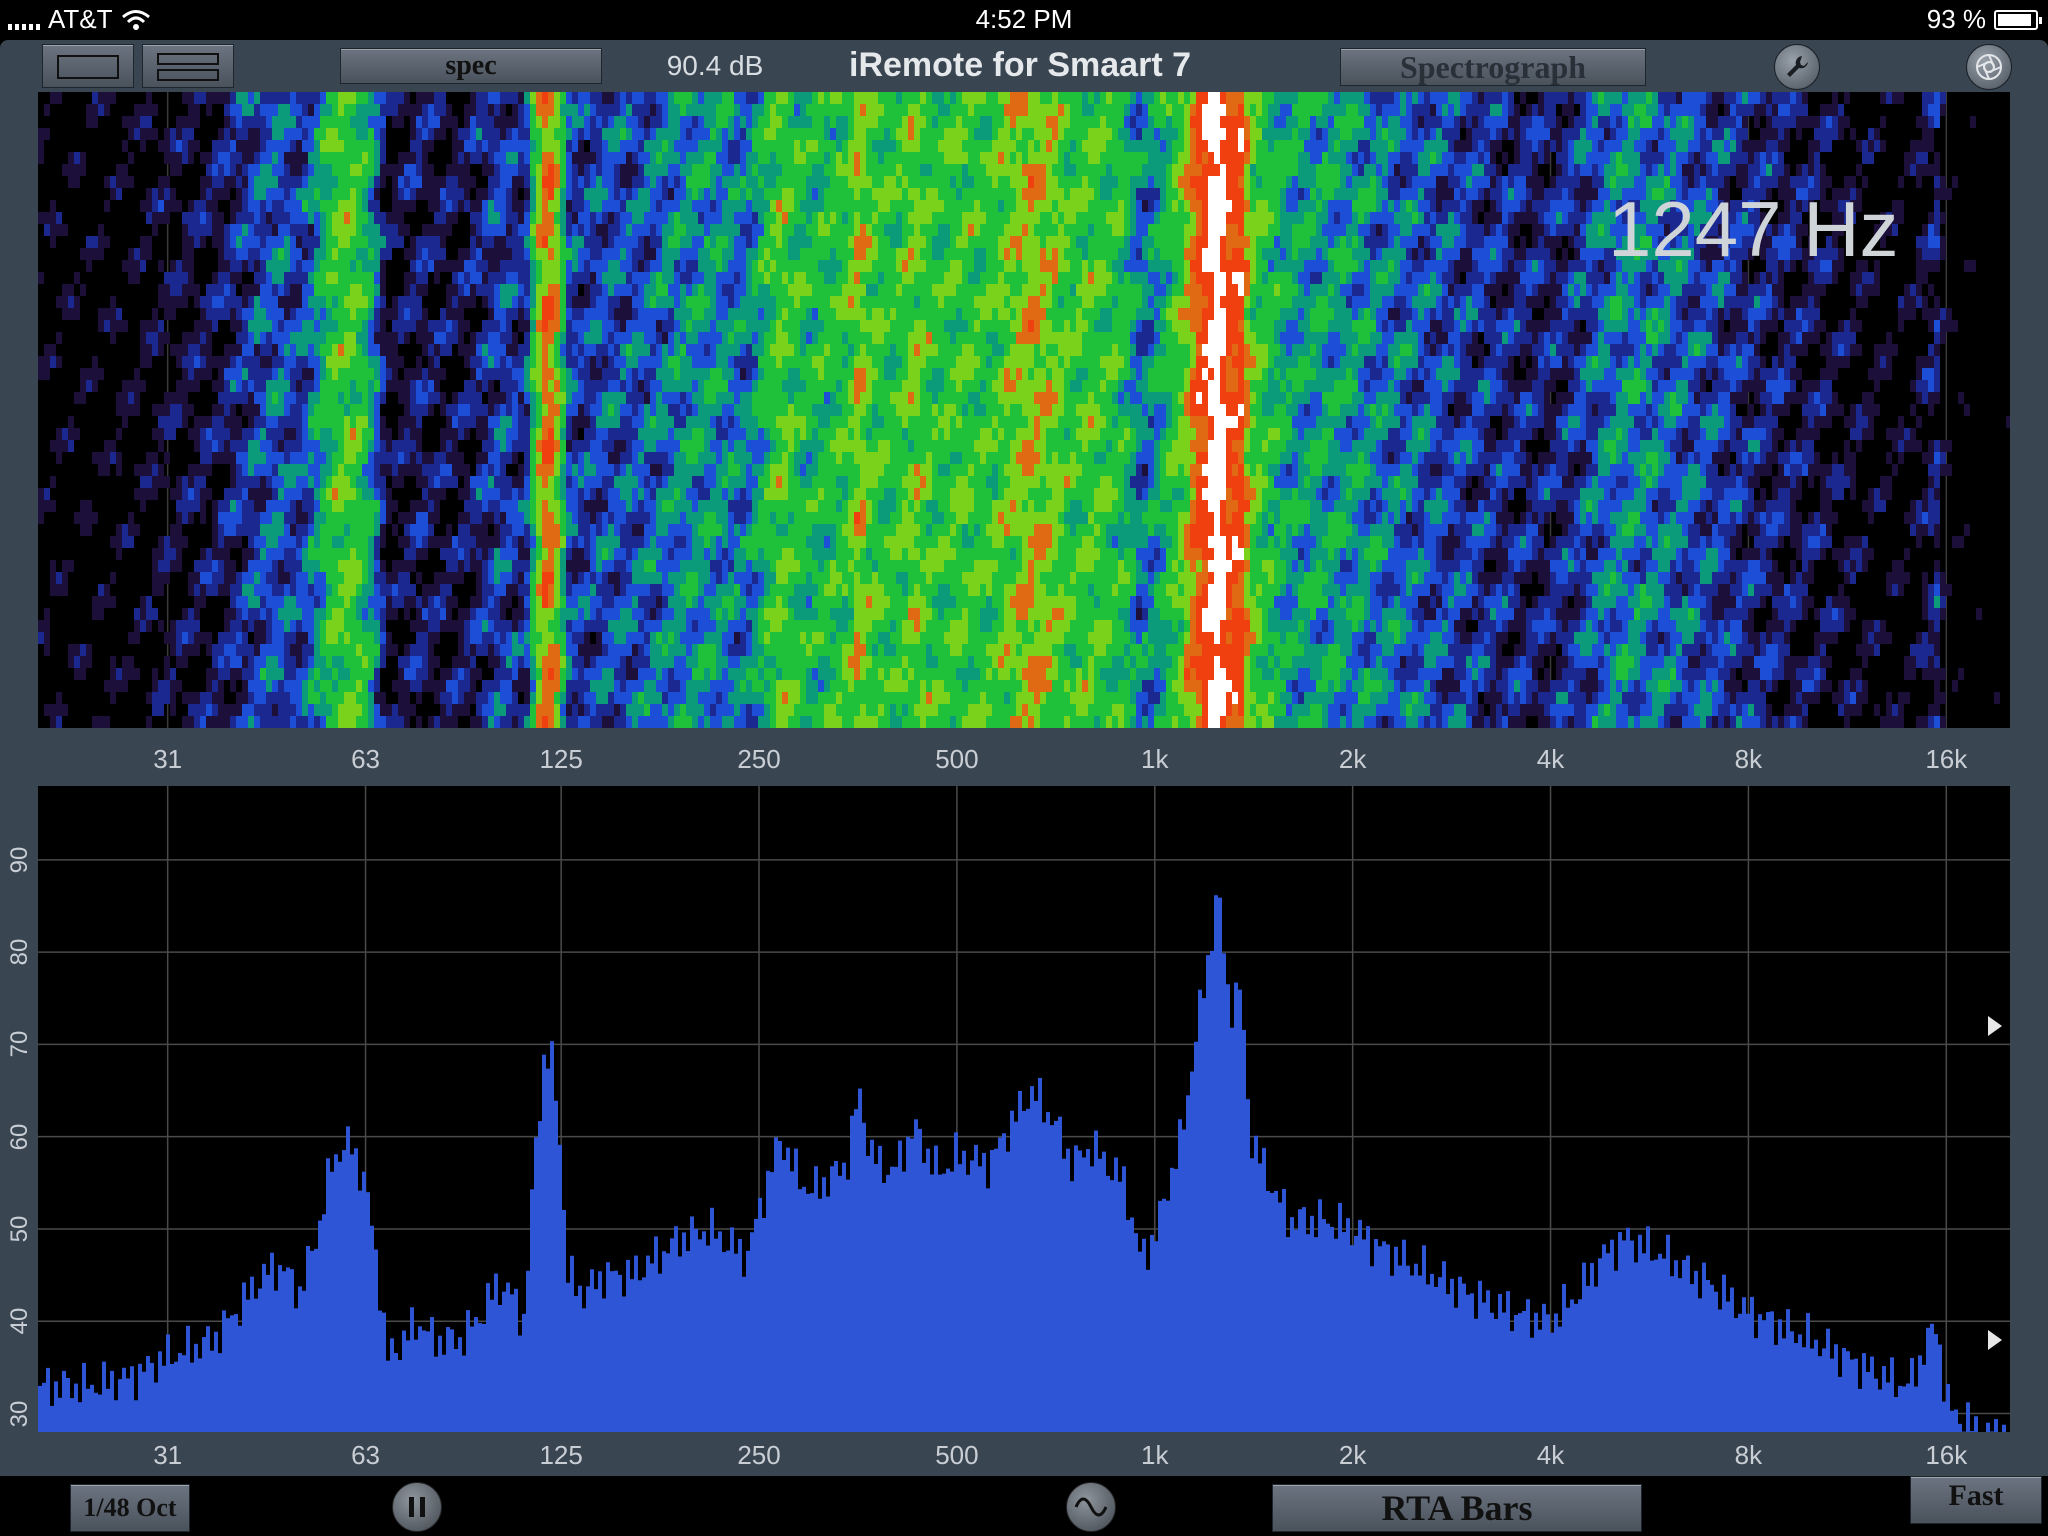 This screenshot has height=1536, width=2048. Describe the element at coordinates (188, 66) in the screenshot. I see `split-layout-button` at that location.